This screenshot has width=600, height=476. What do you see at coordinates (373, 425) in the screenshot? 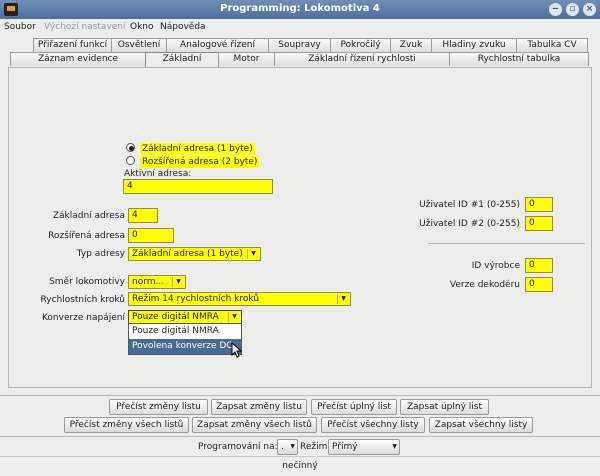
I see `read-all-sheets-button: Přečíst všechny listy` at bounding box center [373, 425].